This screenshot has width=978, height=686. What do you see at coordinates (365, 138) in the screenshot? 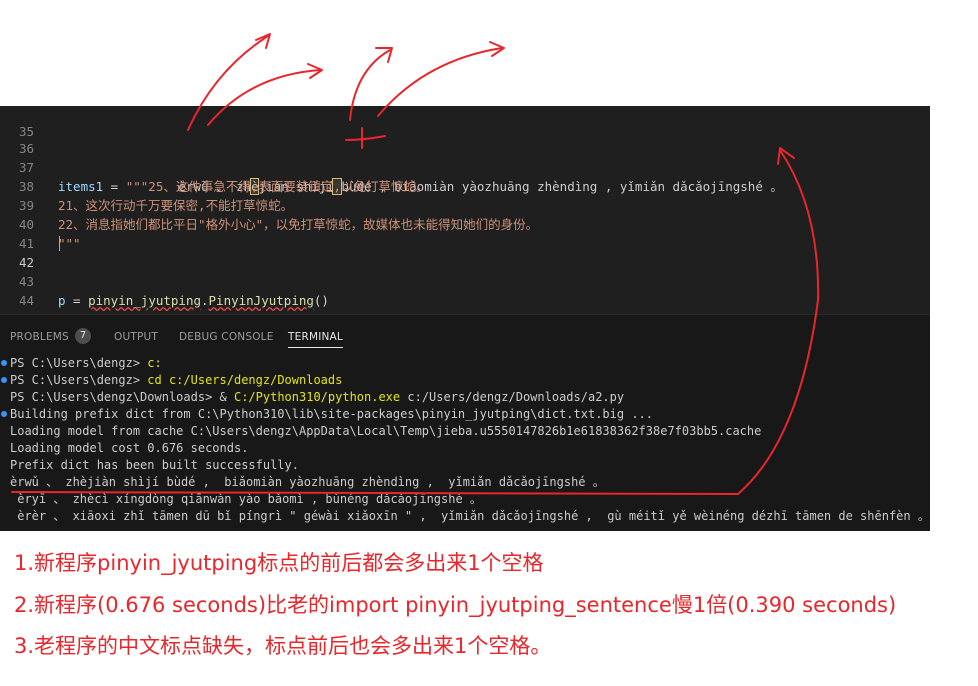
I see `underline-stroke` at bounding box center [365, 138].